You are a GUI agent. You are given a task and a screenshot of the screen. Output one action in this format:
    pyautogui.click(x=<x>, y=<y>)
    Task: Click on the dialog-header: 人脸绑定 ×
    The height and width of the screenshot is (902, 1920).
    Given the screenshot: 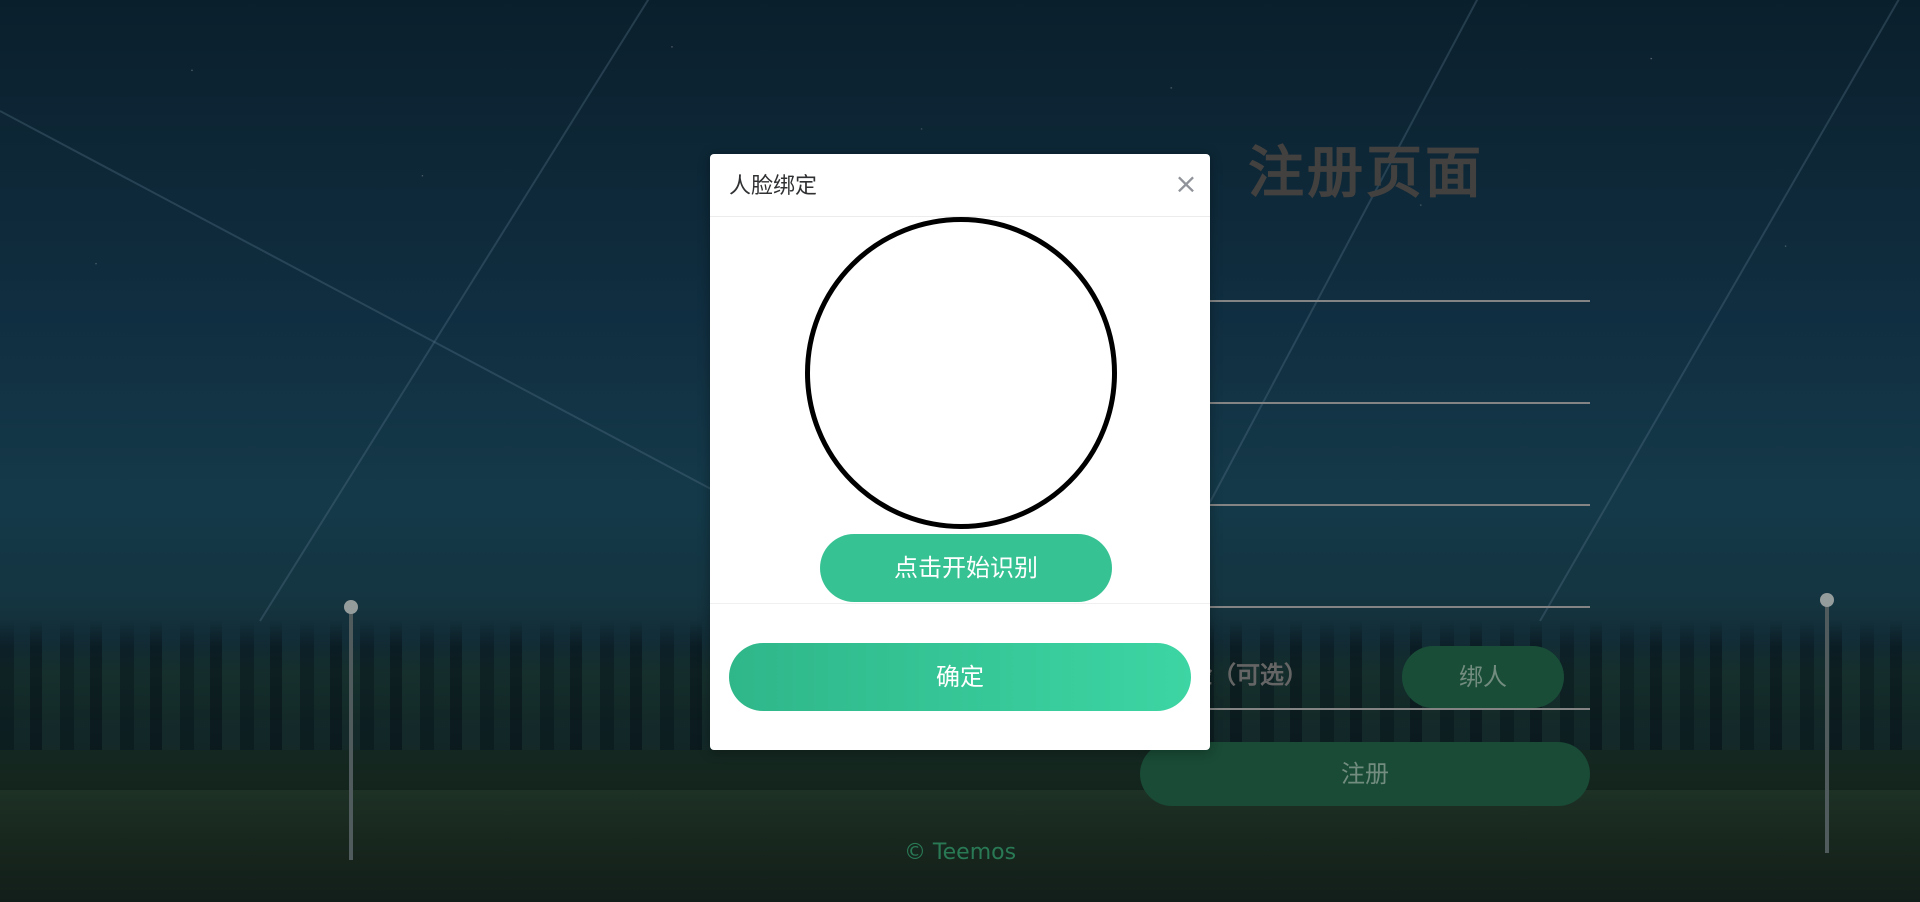 What is the action you would take?
    pyautogui.click(x=960, y=185)
    